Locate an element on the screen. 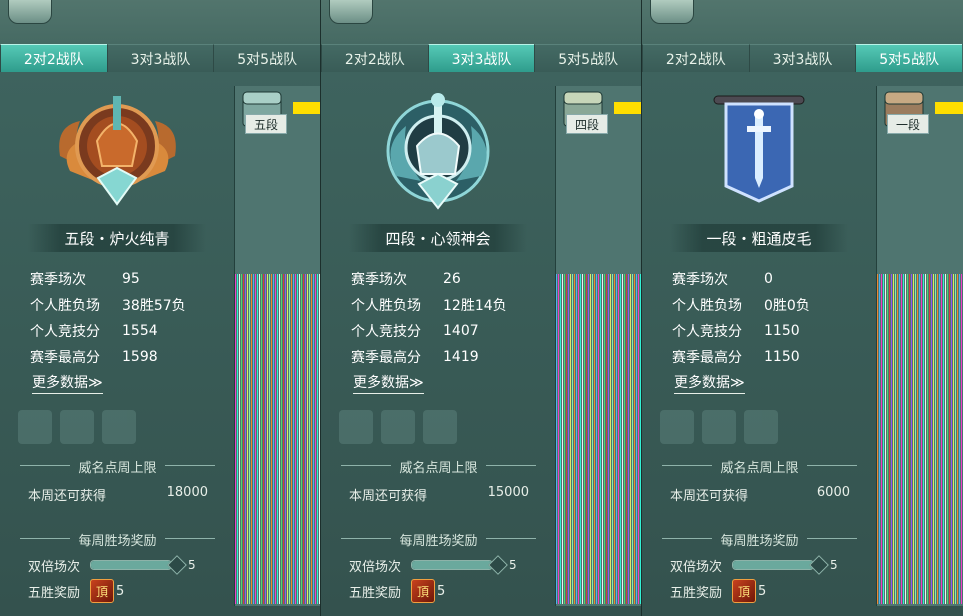 The height and width of the screenshot is (616, 963). treasure-chest-icon: 四段 is located at coordinates (585, 112).